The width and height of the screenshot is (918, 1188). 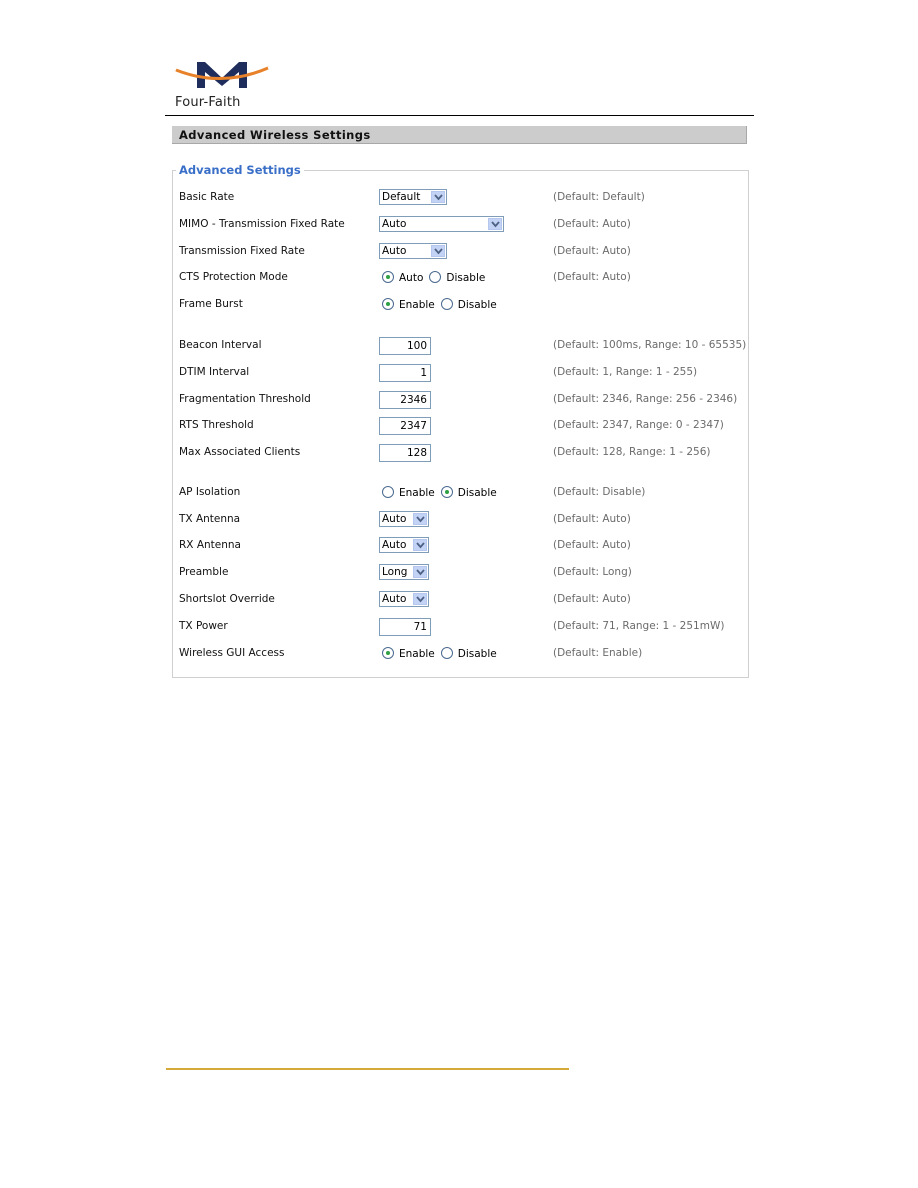 I want to click on tx-antenna-label: TX Antenna, so click(x=210, y=519).